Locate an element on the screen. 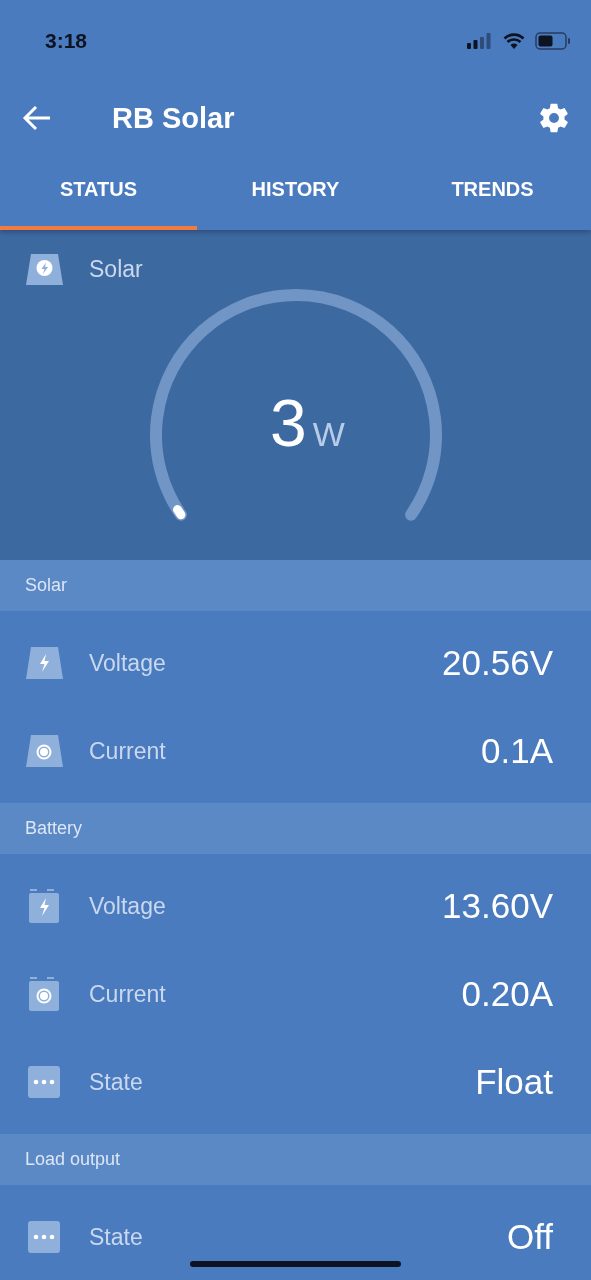 The height and width of the screenshot is (1280, 591). back-button is located at coordinates (37, 118).